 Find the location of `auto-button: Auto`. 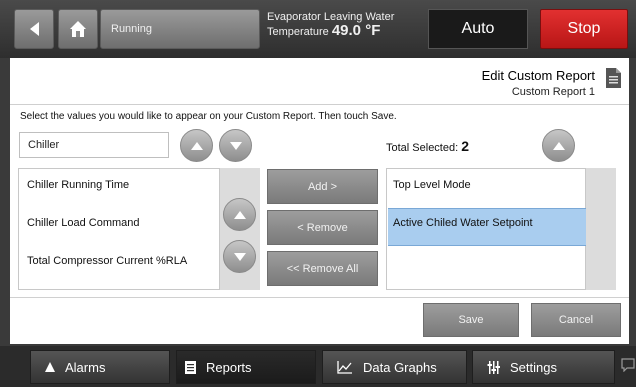

auto-button: Auto is located at coordinates (478, 29).